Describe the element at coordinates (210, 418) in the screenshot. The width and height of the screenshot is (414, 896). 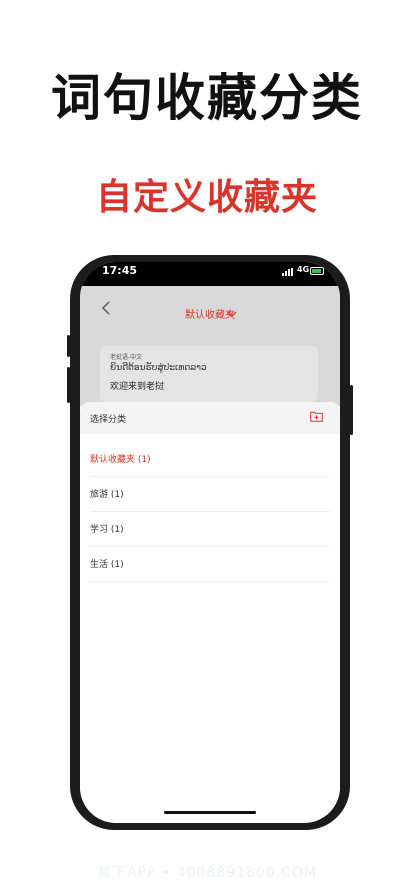
I see `sheet-header: 选择分类` at that location.